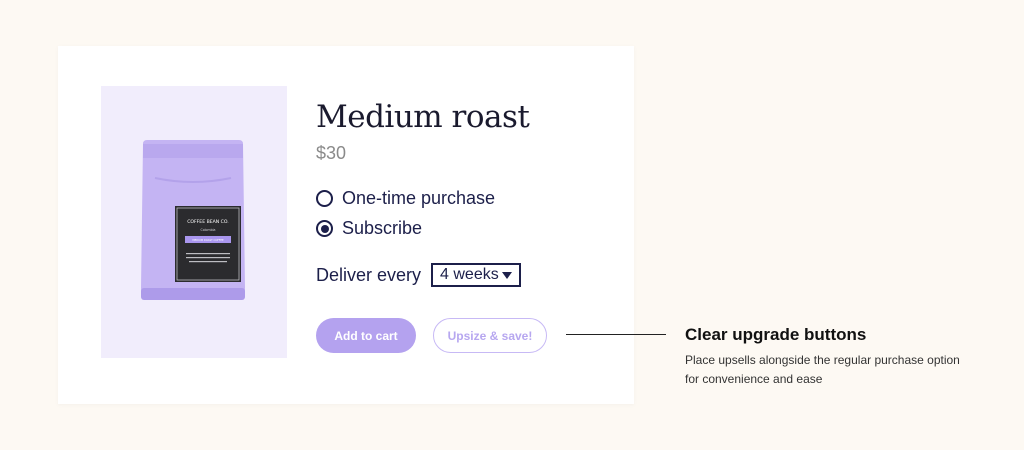 The width and height of the screenshot is (1024, 450). Describe the element at coordinates (369, 274) in the screenshot. I see `deliver-every-label: Deliver every` at that location.